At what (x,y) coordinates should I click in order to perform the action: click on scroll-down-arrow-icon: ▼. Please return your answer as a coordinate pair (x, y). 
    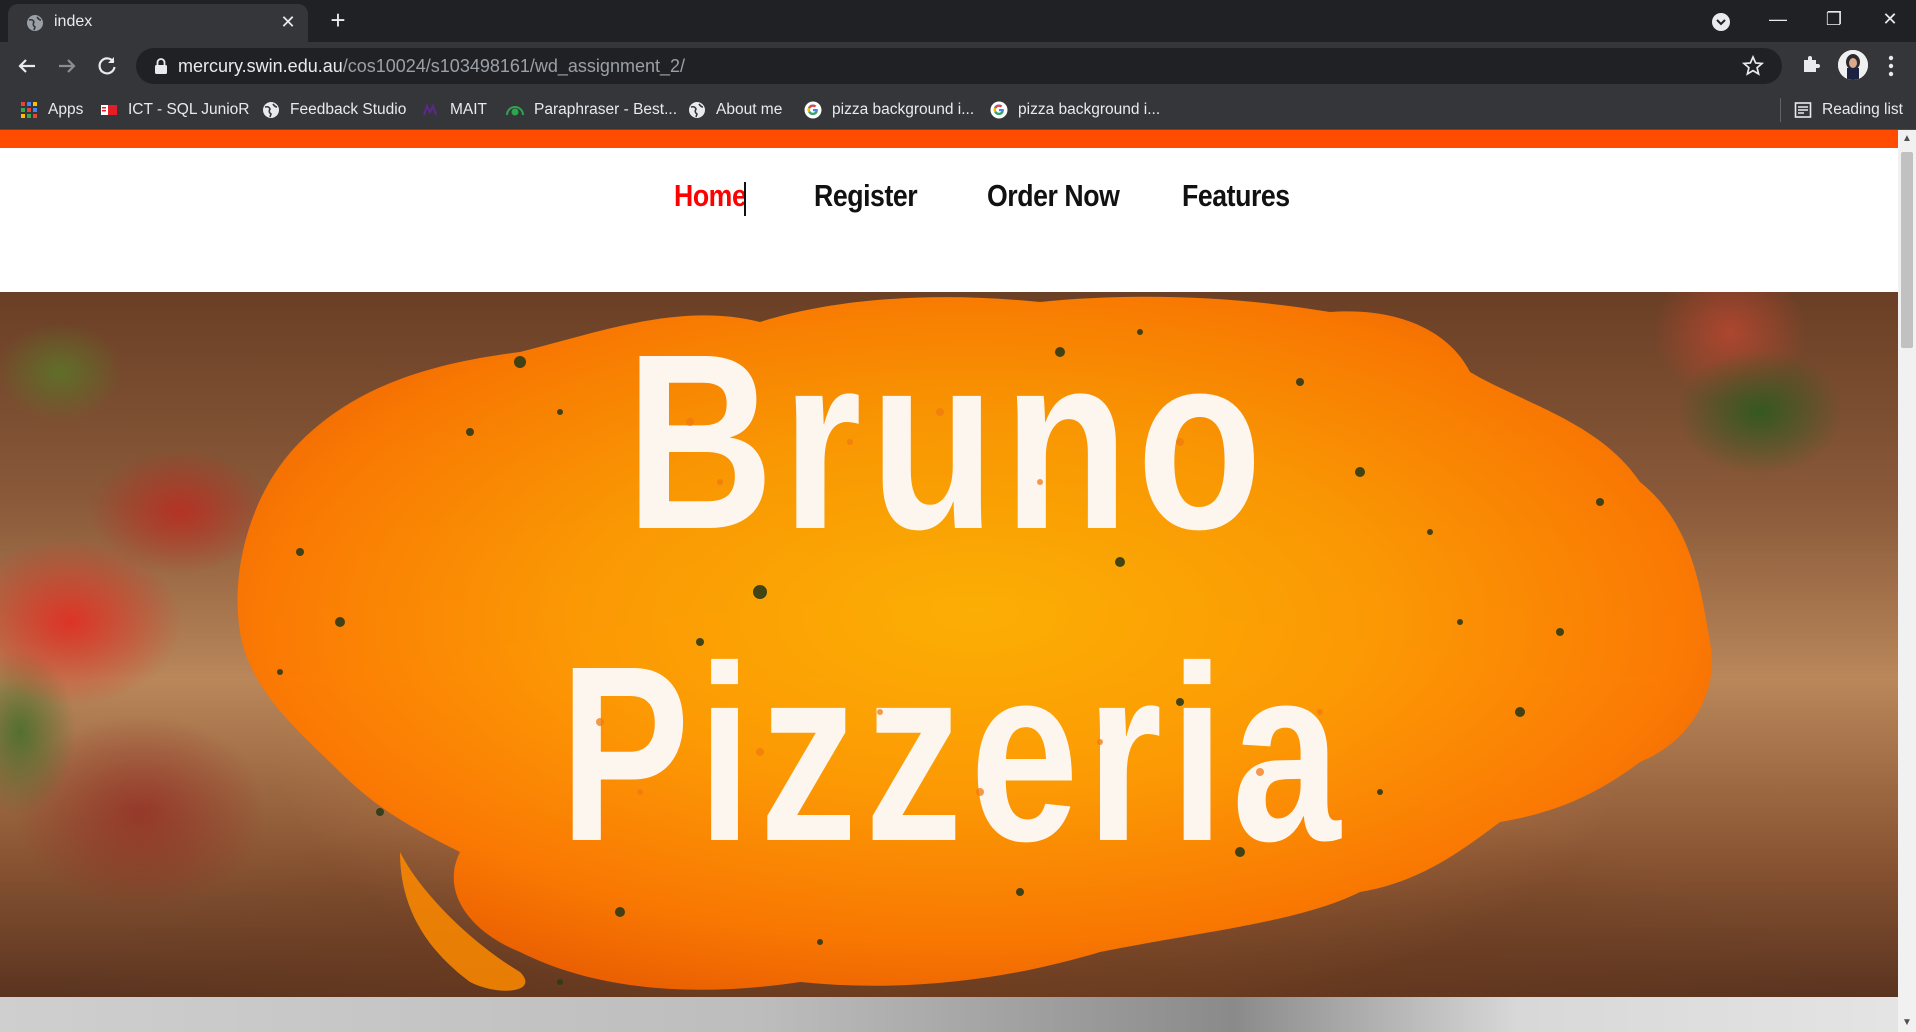
    Looking at the image, I should click on (1907, 1023).